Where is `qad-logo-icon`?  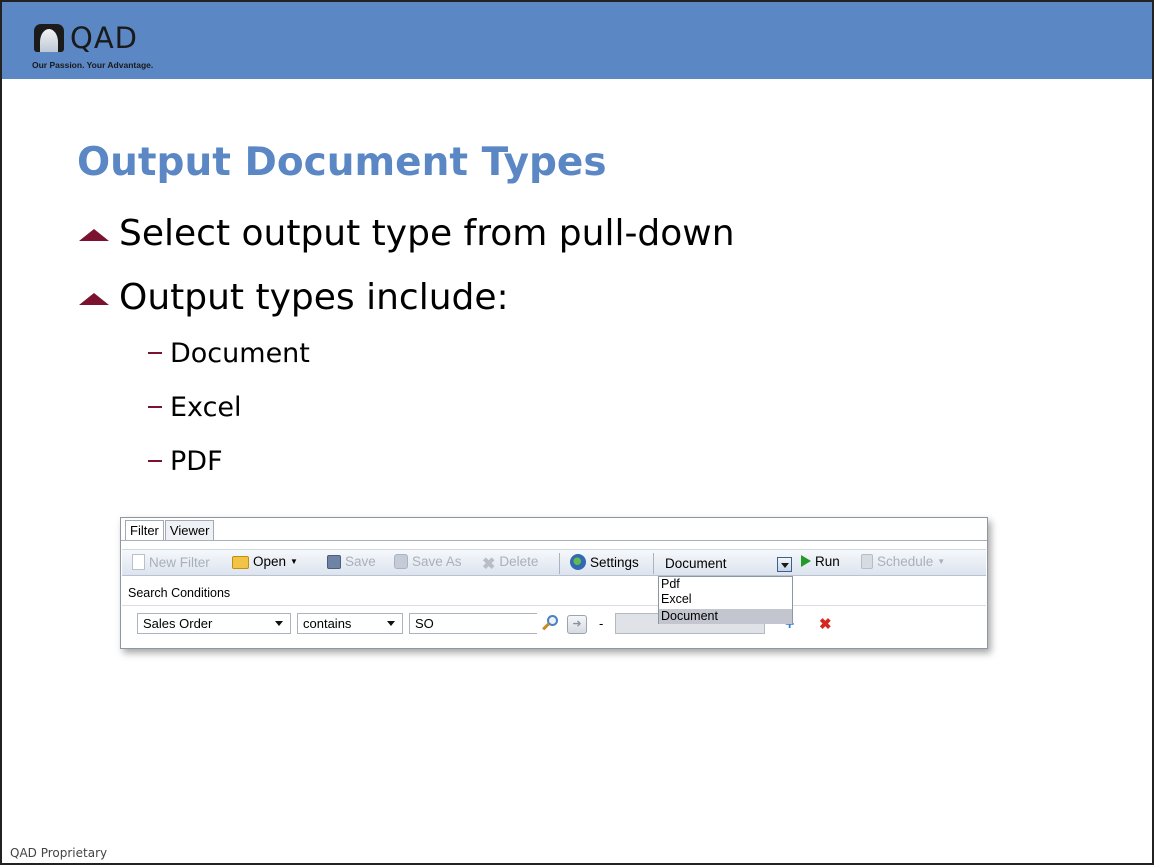
qad-logo-icon is located at coordinates (49, 38).